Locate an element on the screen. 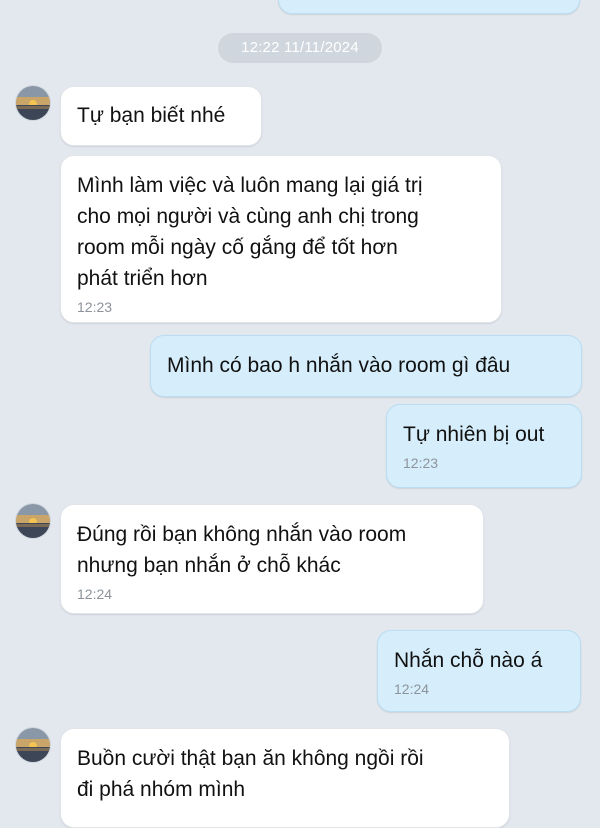 Image resolution: width=600 pixels, height=828 pixels. message-bubble-outgoing-partial is located at coordinates (429, 7).